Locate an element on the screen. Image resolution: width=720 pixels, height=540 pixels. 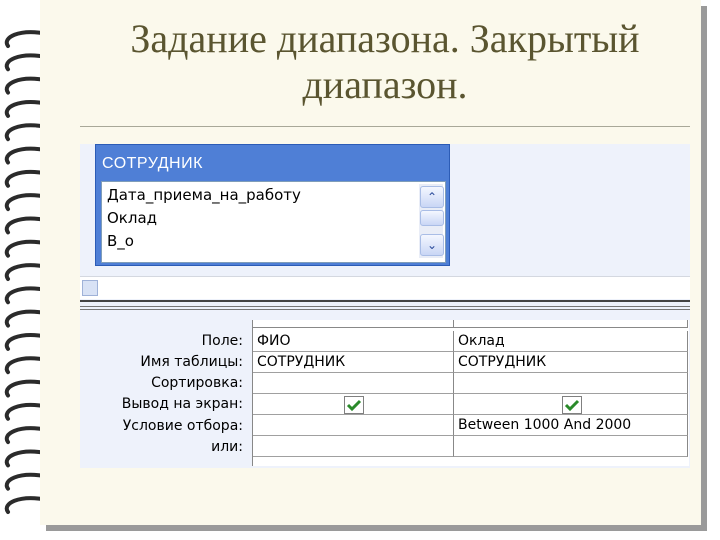
slide-title: Задание диапазона. Закрытый диапазон. is located at coordinates (385, 61).